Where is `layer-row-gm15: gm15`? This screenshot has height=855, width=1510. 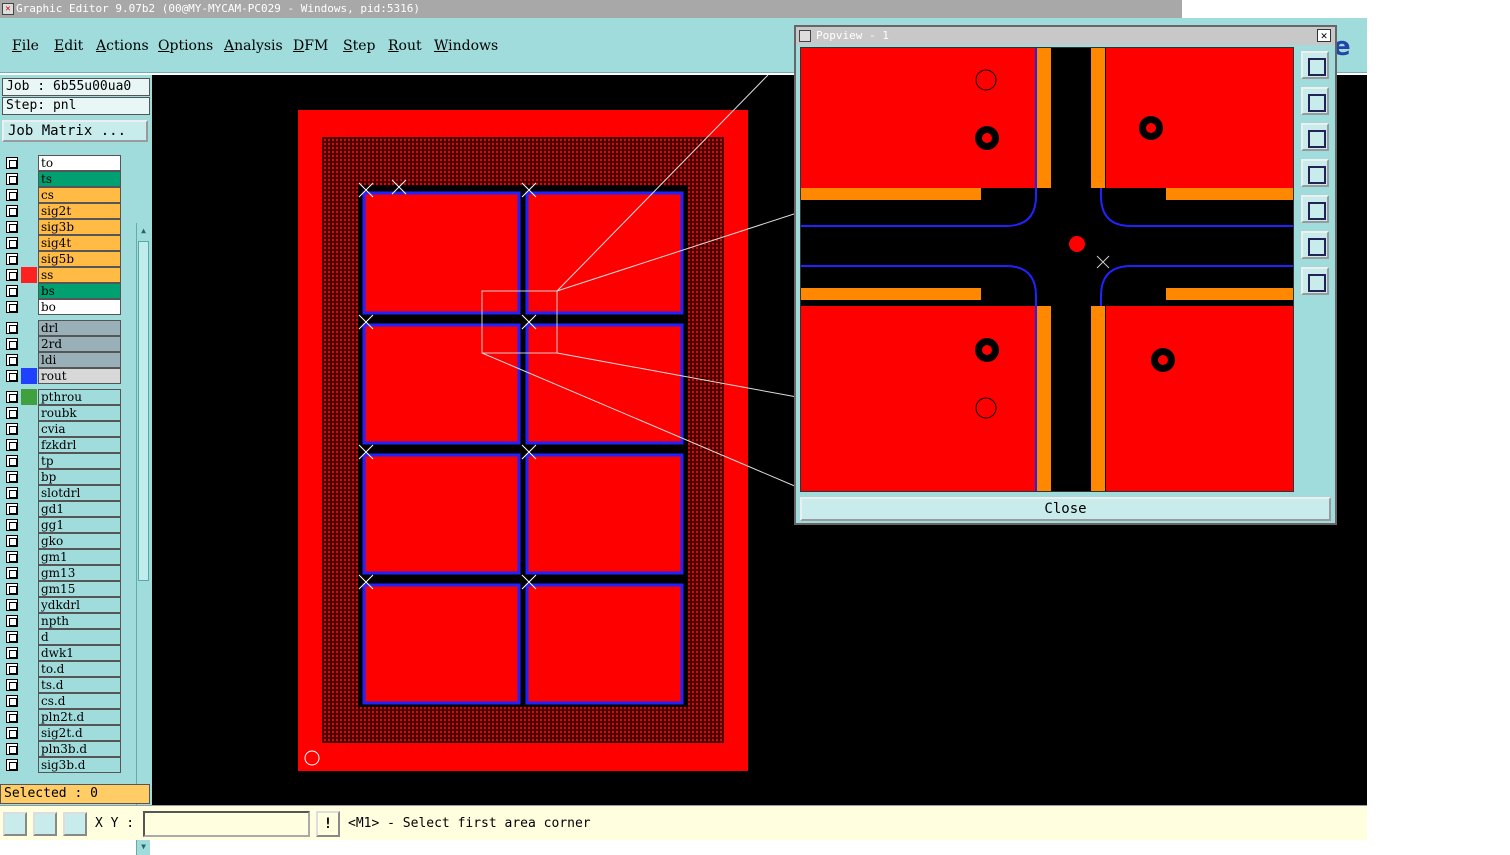 layer-row-gm15: gm15 is located at coordinates (62, 589).